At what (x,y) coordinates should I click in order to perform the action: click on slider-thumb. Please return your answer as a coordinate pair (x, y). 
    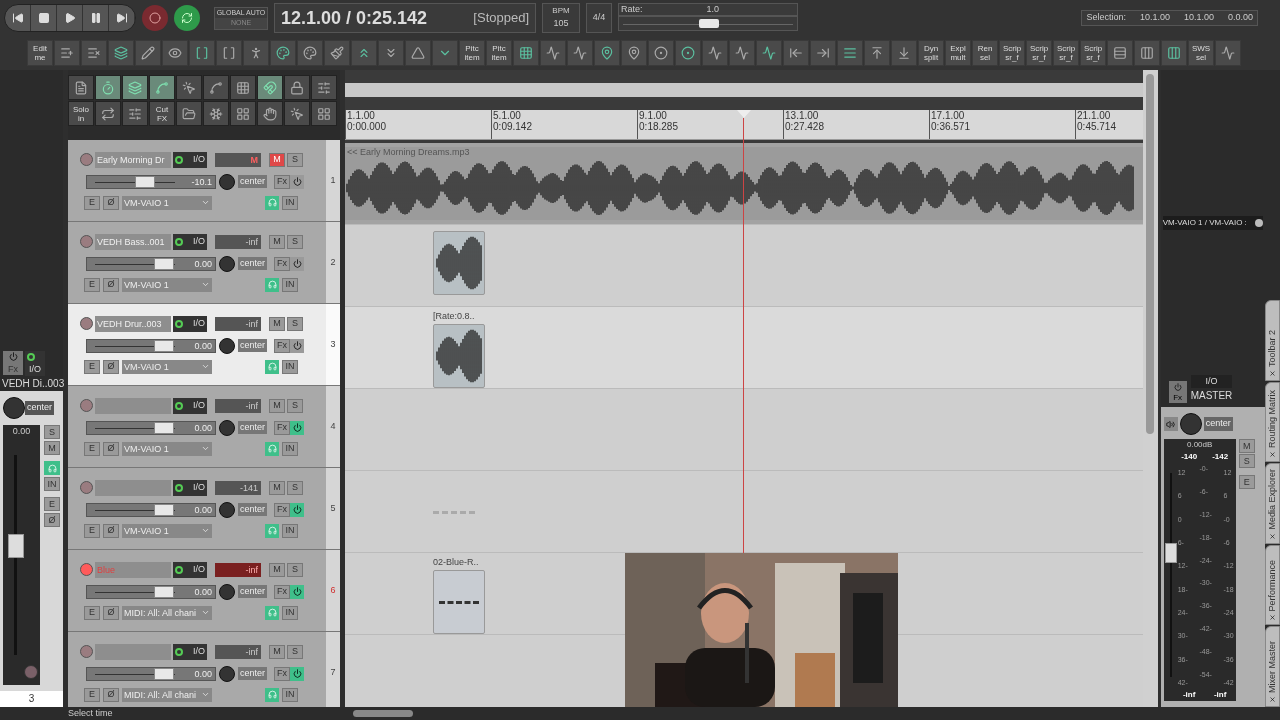
    Looking at the image, I should click on (709, 23).